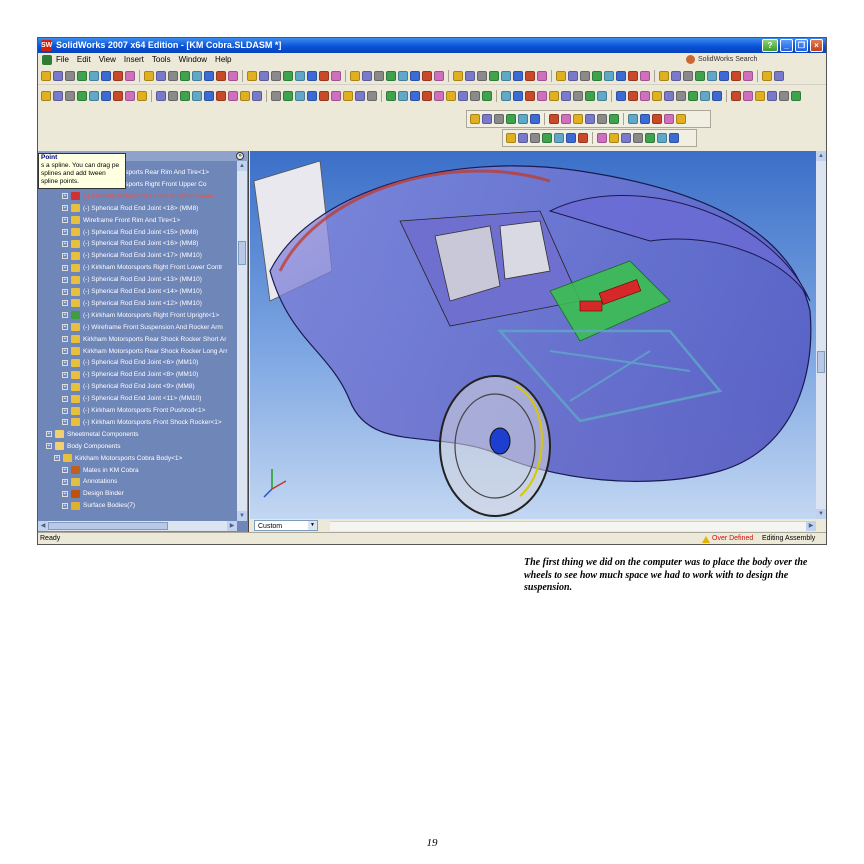  What do you see at coordinates (43, 526) in the screenshot?
I see `scroll-left-icon: ◀` at bounding box center [43, 526].